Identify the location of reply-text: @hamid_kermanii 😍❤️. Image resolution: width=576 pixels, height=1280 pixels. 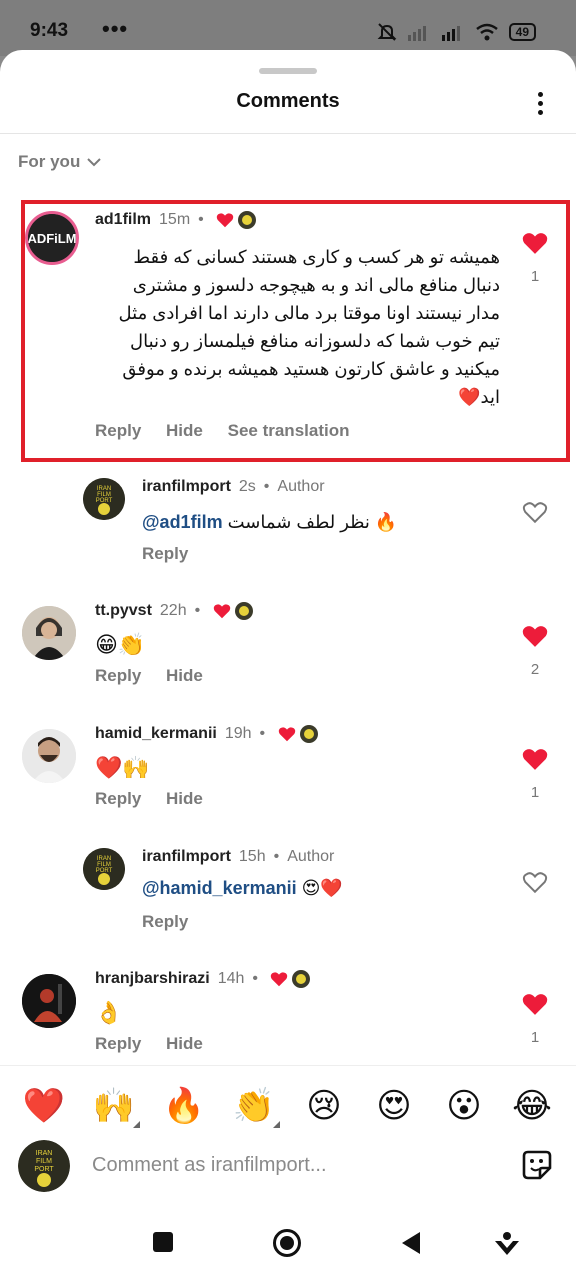
(242, 888).